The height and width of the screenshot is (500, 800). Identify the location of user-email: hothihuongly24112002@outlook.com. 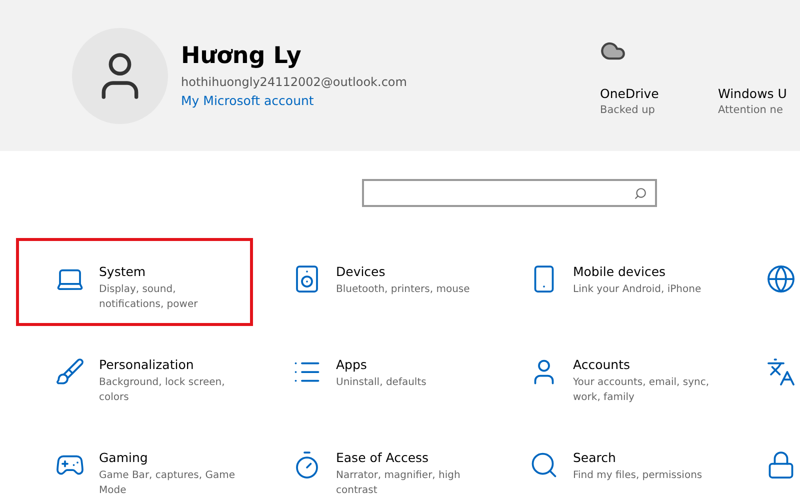
(294, 82).